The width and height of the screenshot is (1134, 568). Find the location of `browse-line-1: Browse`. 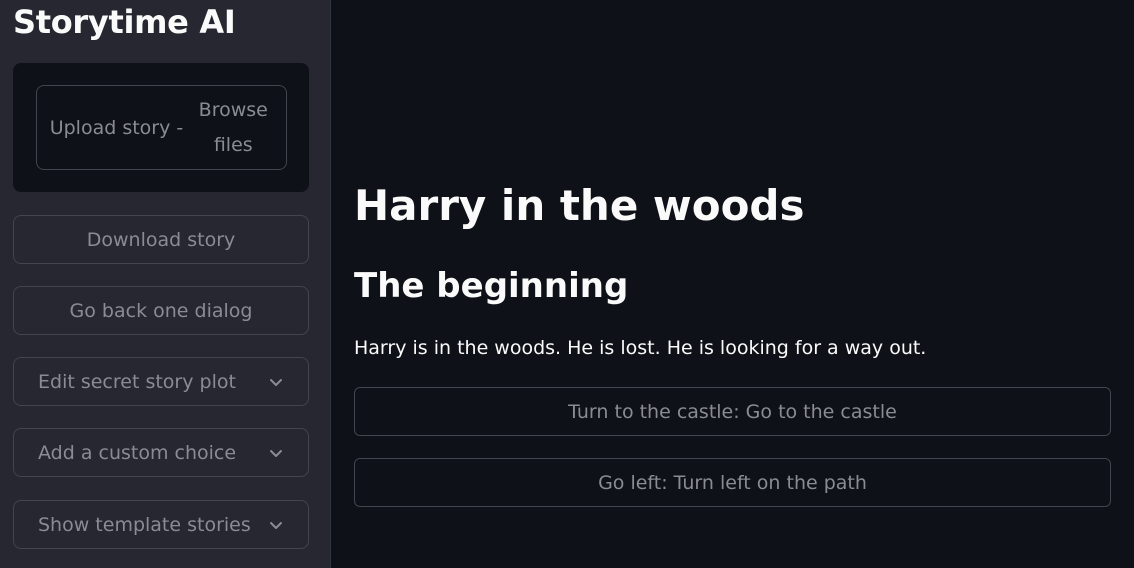

browse-line-1: Browse is located at coordinates (233, 109).